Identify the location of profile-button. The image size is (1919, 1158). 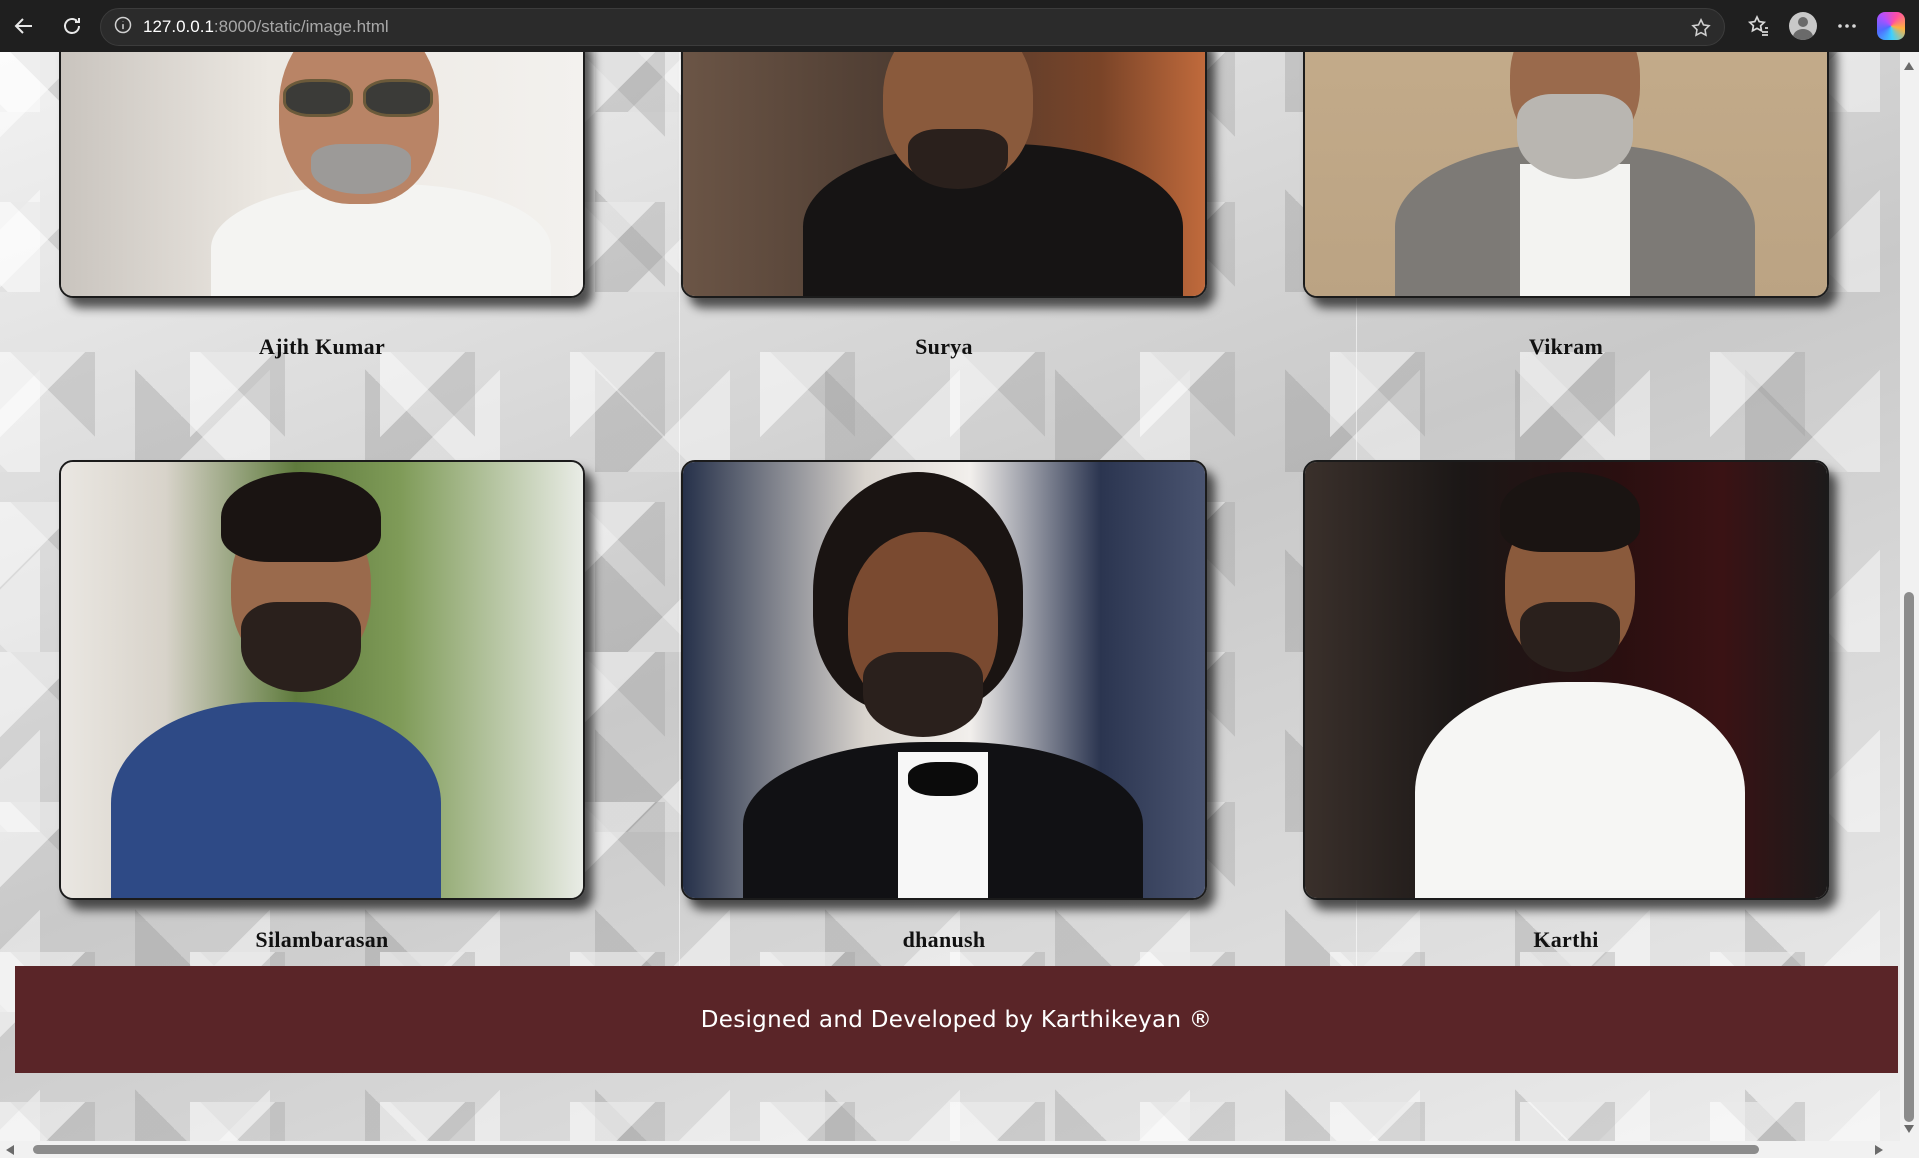
(1803, 26).